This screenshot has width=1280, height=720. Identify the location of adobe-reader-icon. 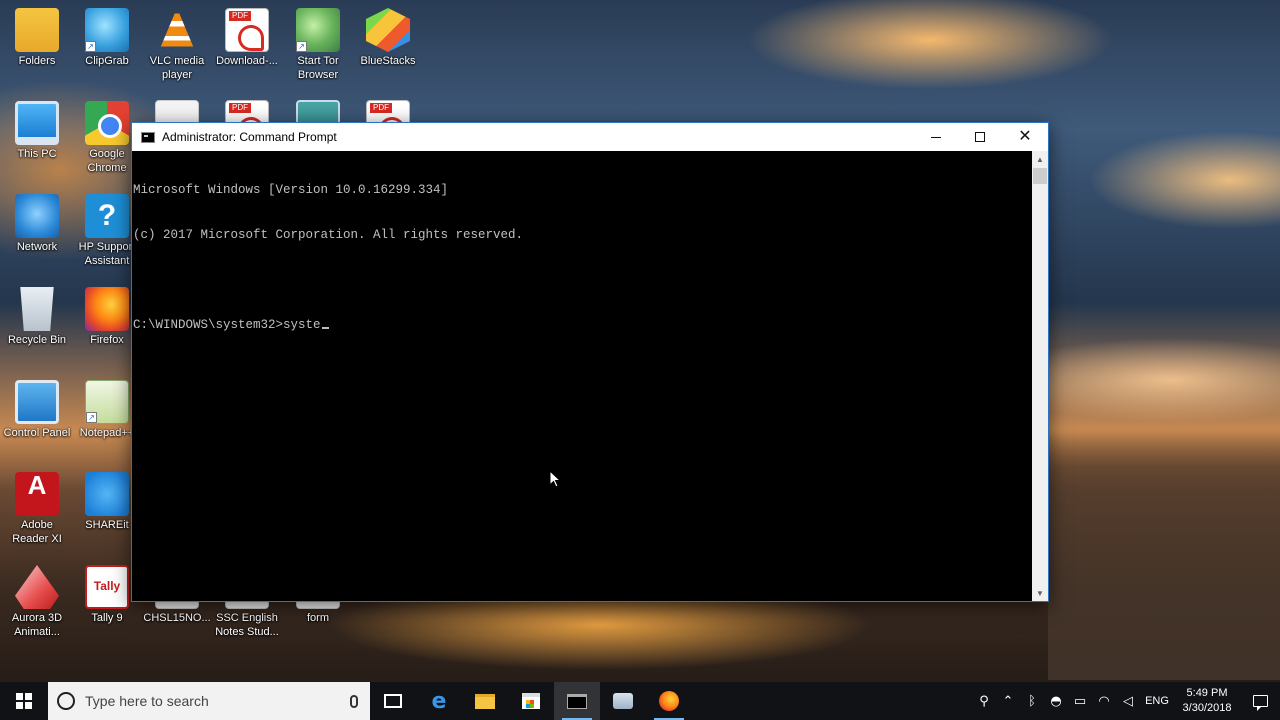
(37, 494).